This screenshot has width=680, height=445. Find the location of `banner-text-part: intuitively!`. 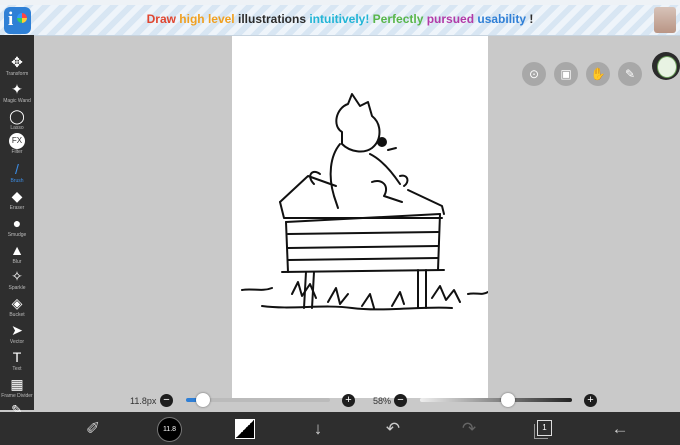

banner-text-part: intuitively! is located at coordinates (341, 19).